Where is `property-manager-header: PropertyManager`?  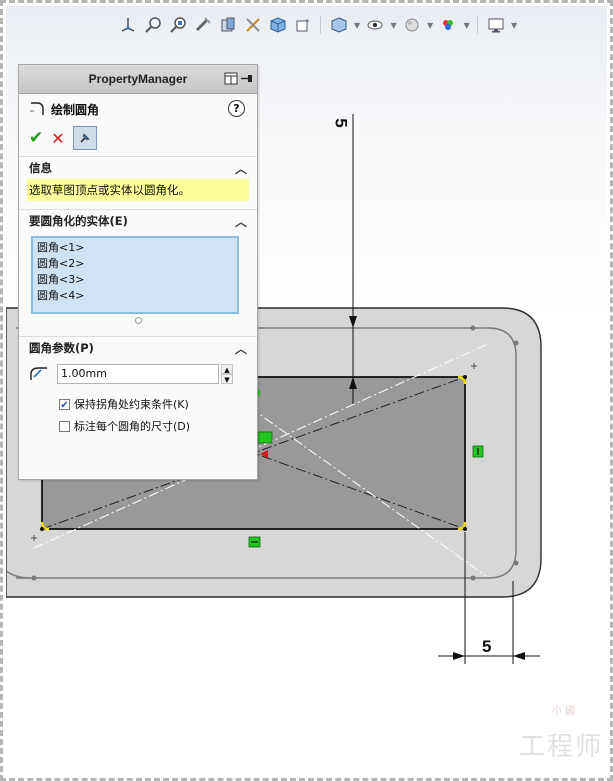 property-manager-header: PropertyManager is located at coordinates (138, 79).